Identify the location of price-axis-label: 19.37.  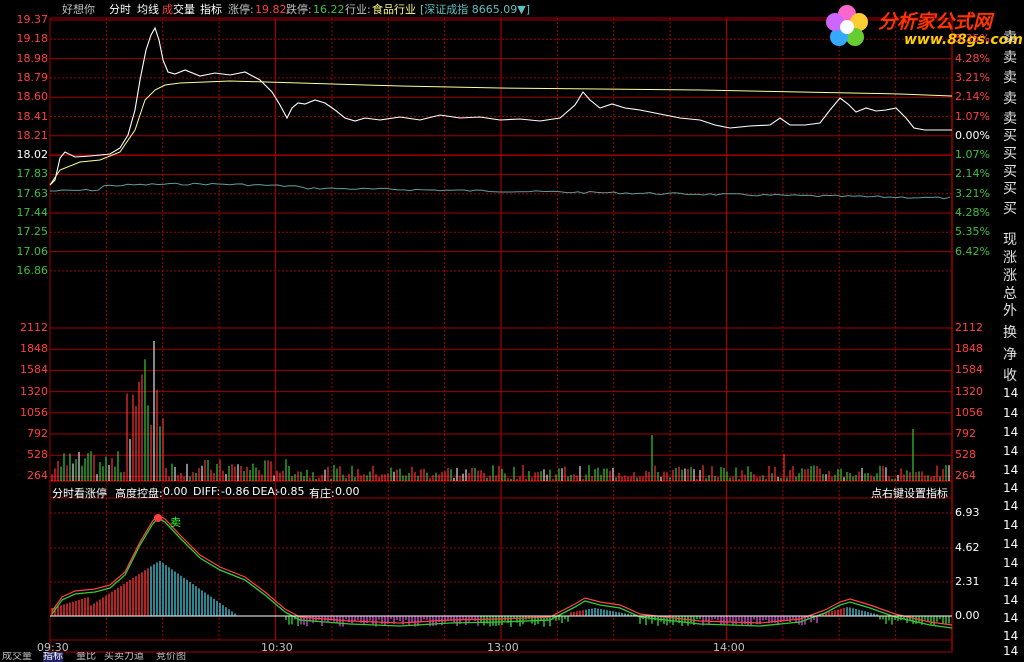
(32, 19).